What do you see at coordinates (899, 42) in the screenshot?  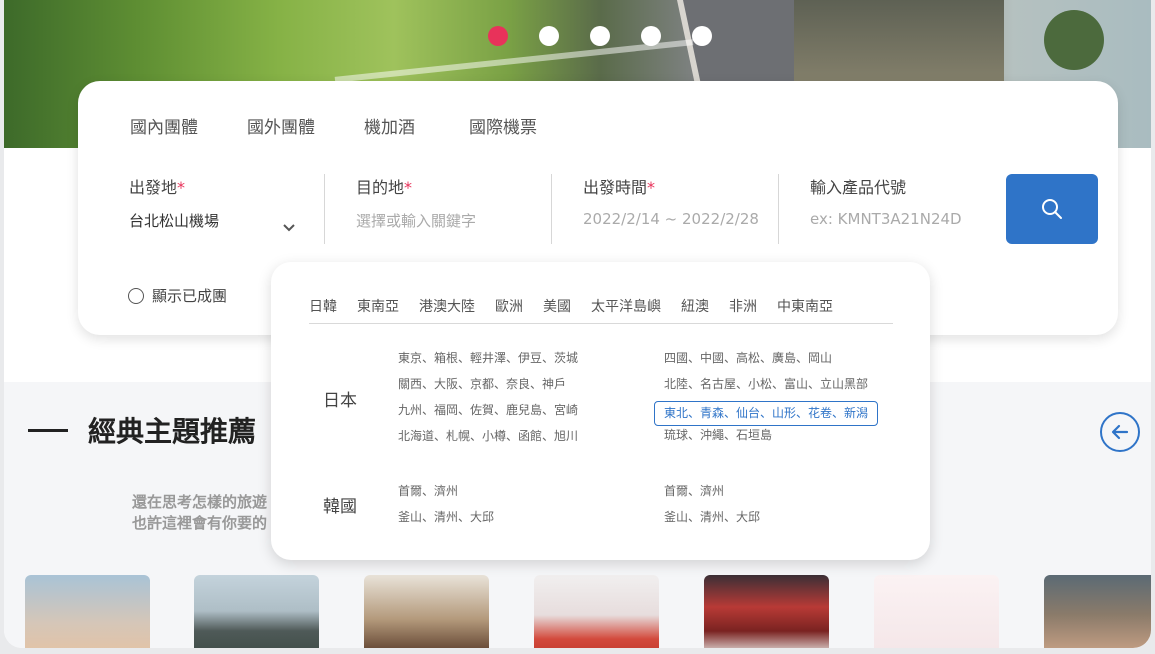 I see `hero-building-image` at bounding box center [899, 42].